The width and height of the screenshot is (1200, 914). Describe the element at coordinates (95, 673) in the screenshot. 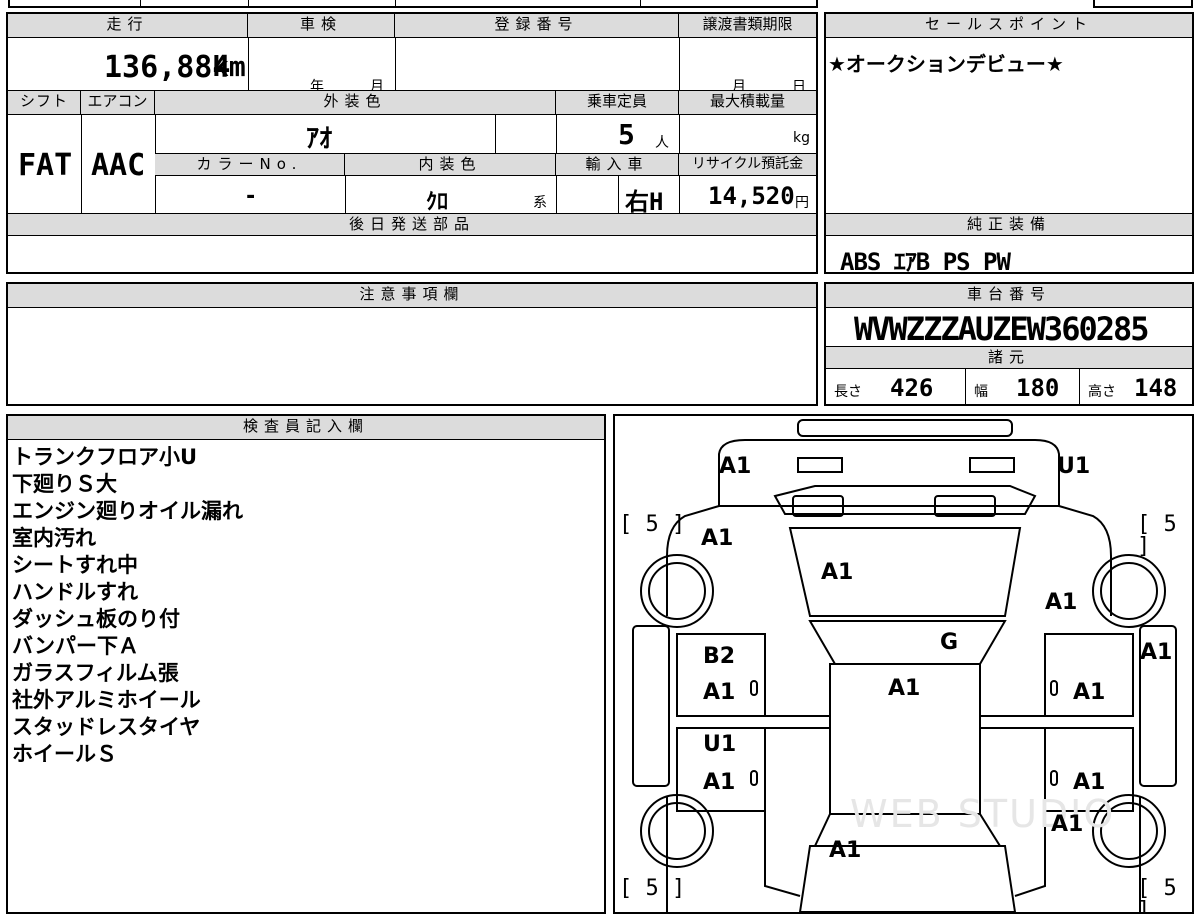

I see `inspector-note: ガラスフィルム張` at that location.